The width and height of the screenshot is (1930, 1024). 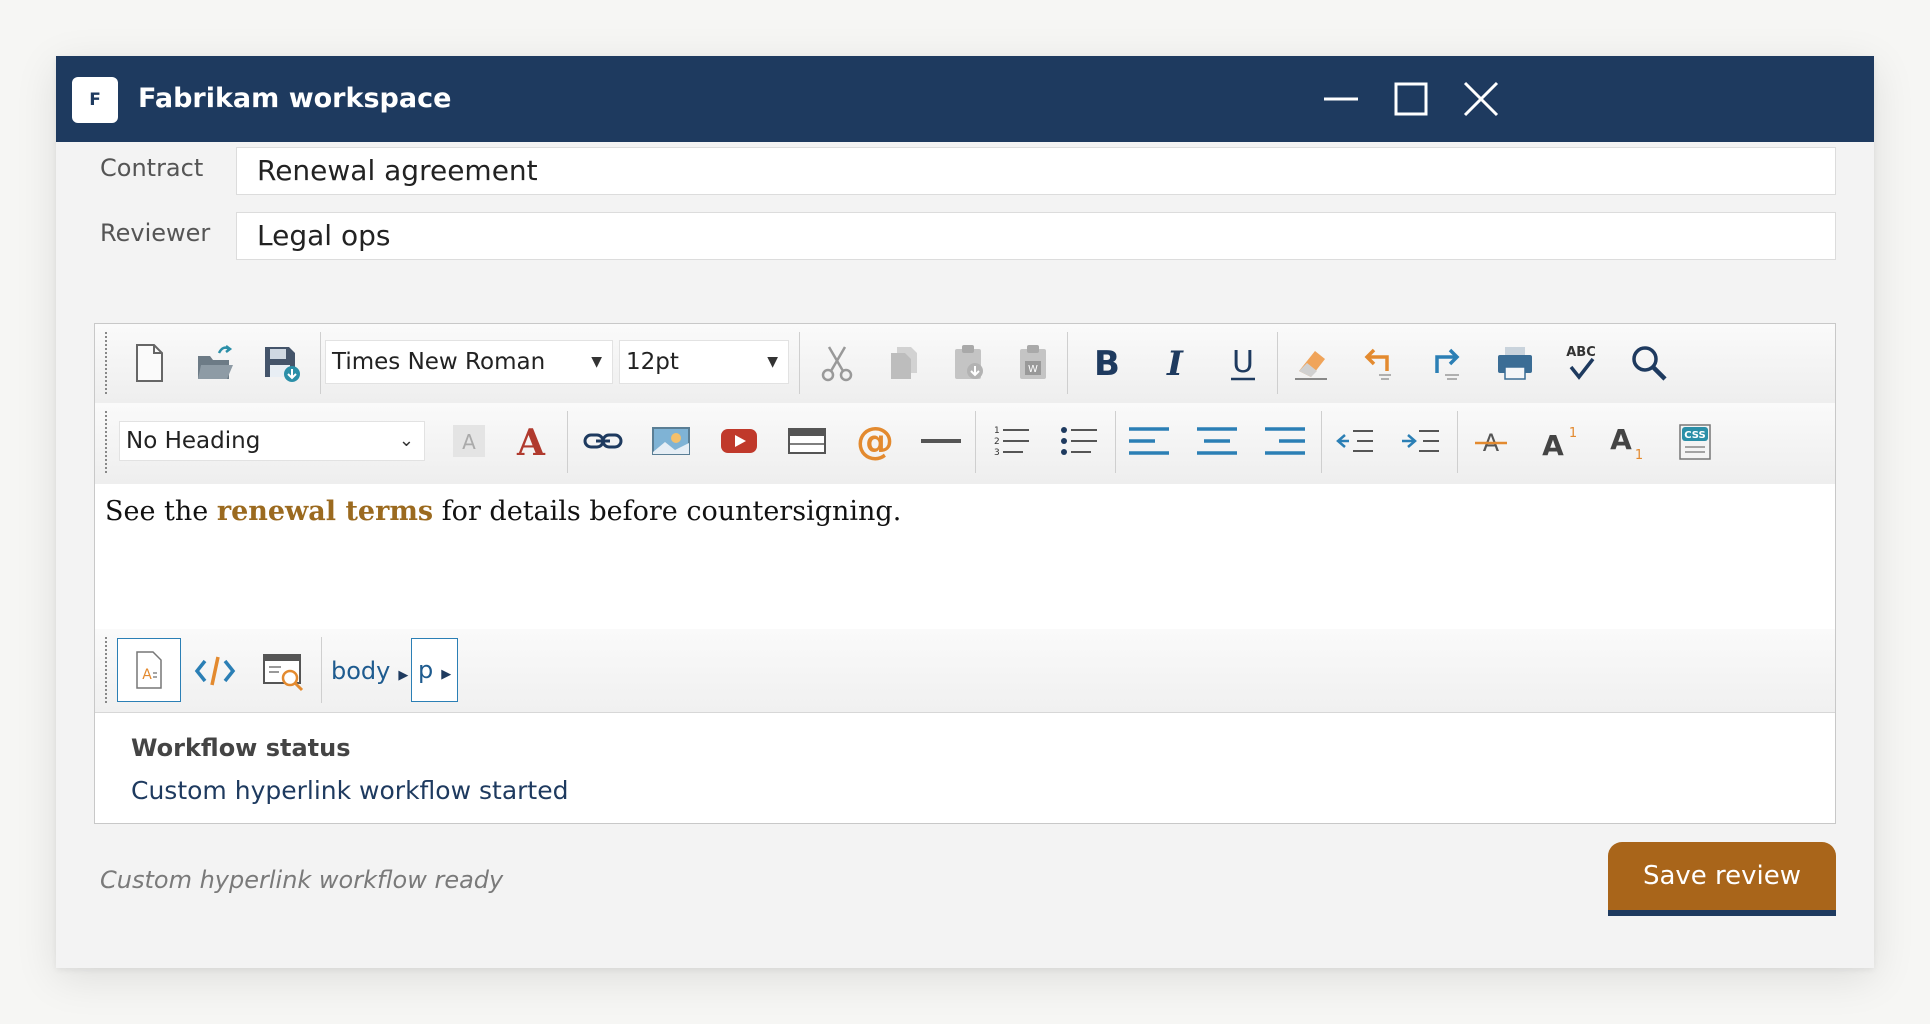 I want to click on css-class-button: CSS, so click(x=1695, y=441).